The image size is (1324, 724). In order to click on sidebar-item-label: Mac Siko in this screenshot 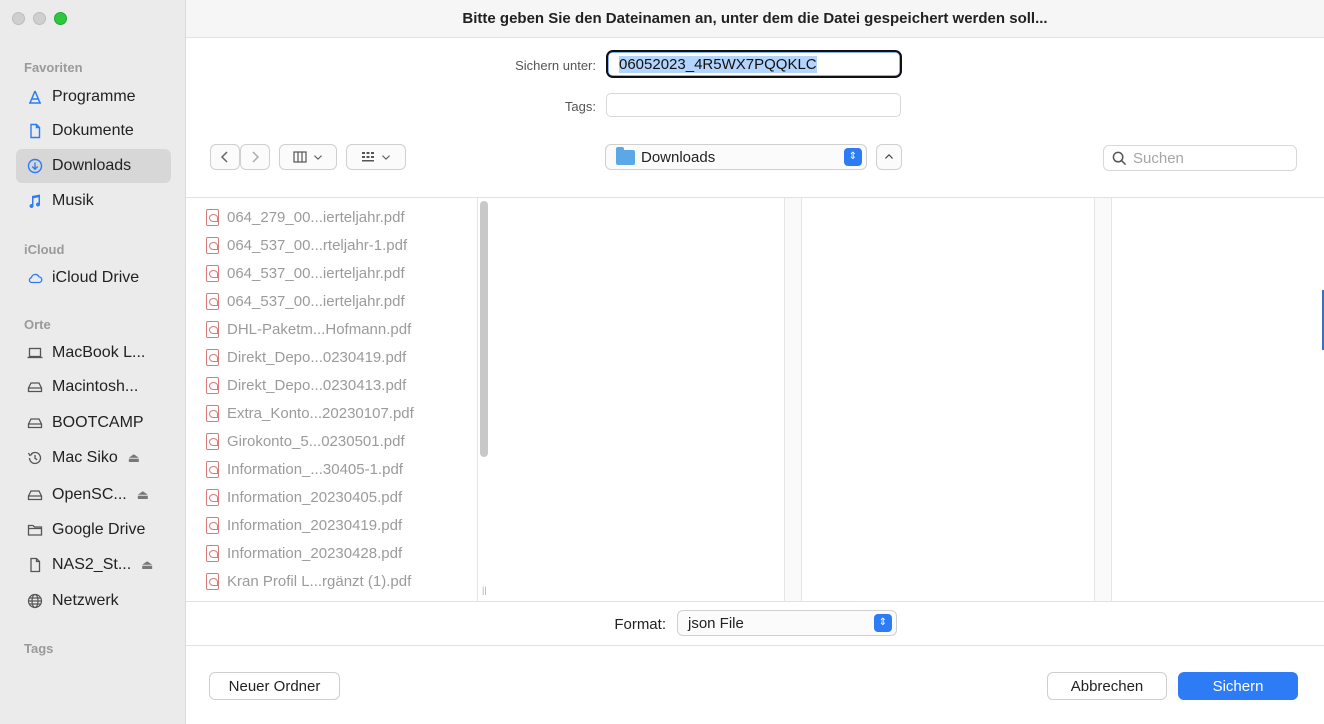, I will do `click(85, 457)`.